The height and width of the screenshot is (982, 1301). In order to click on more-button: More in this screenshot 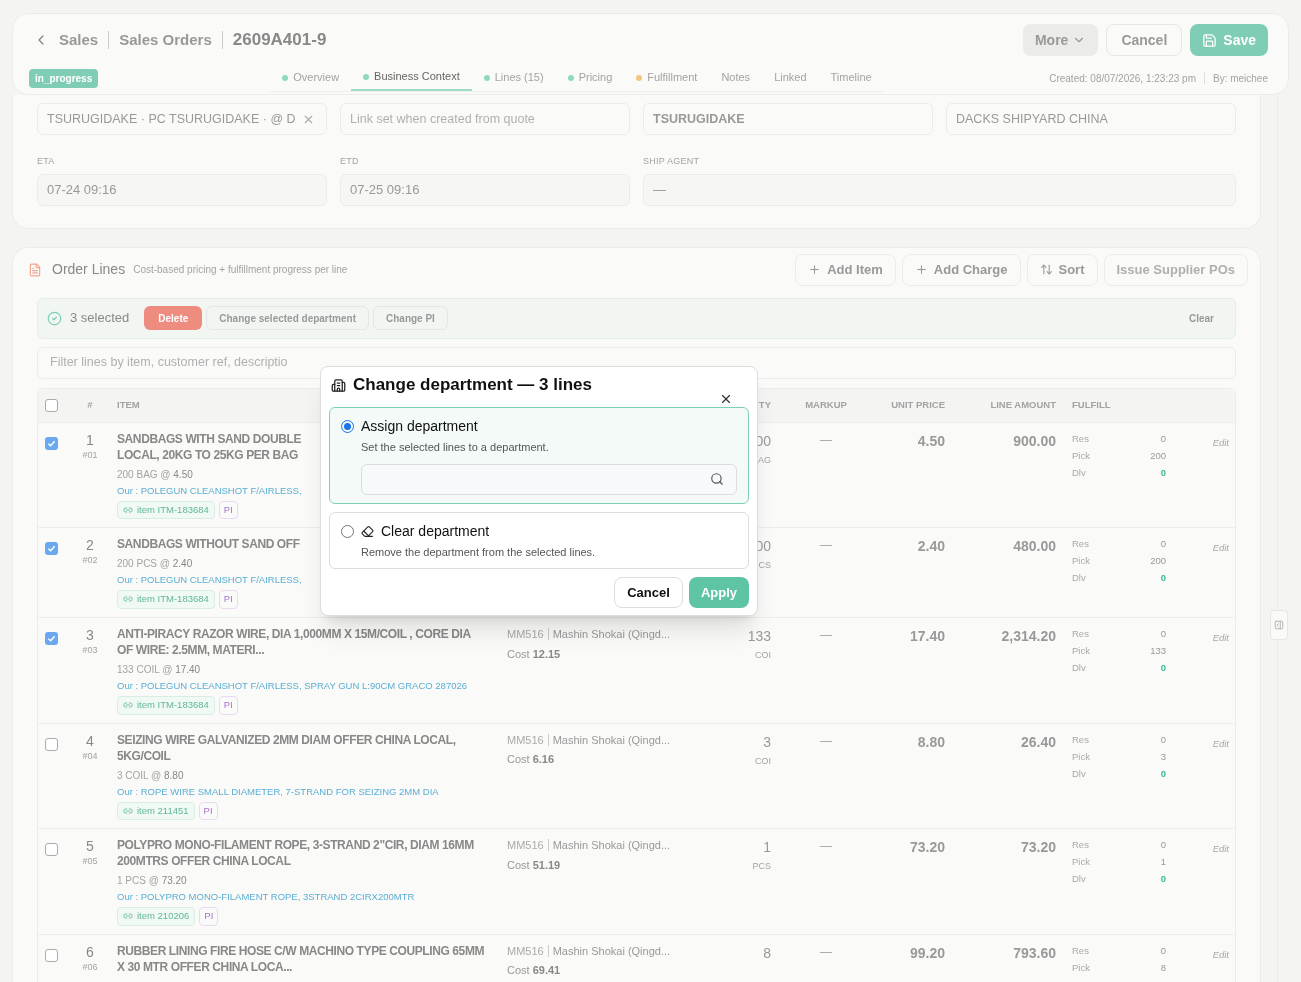, I will do `click(1060, 40)`.